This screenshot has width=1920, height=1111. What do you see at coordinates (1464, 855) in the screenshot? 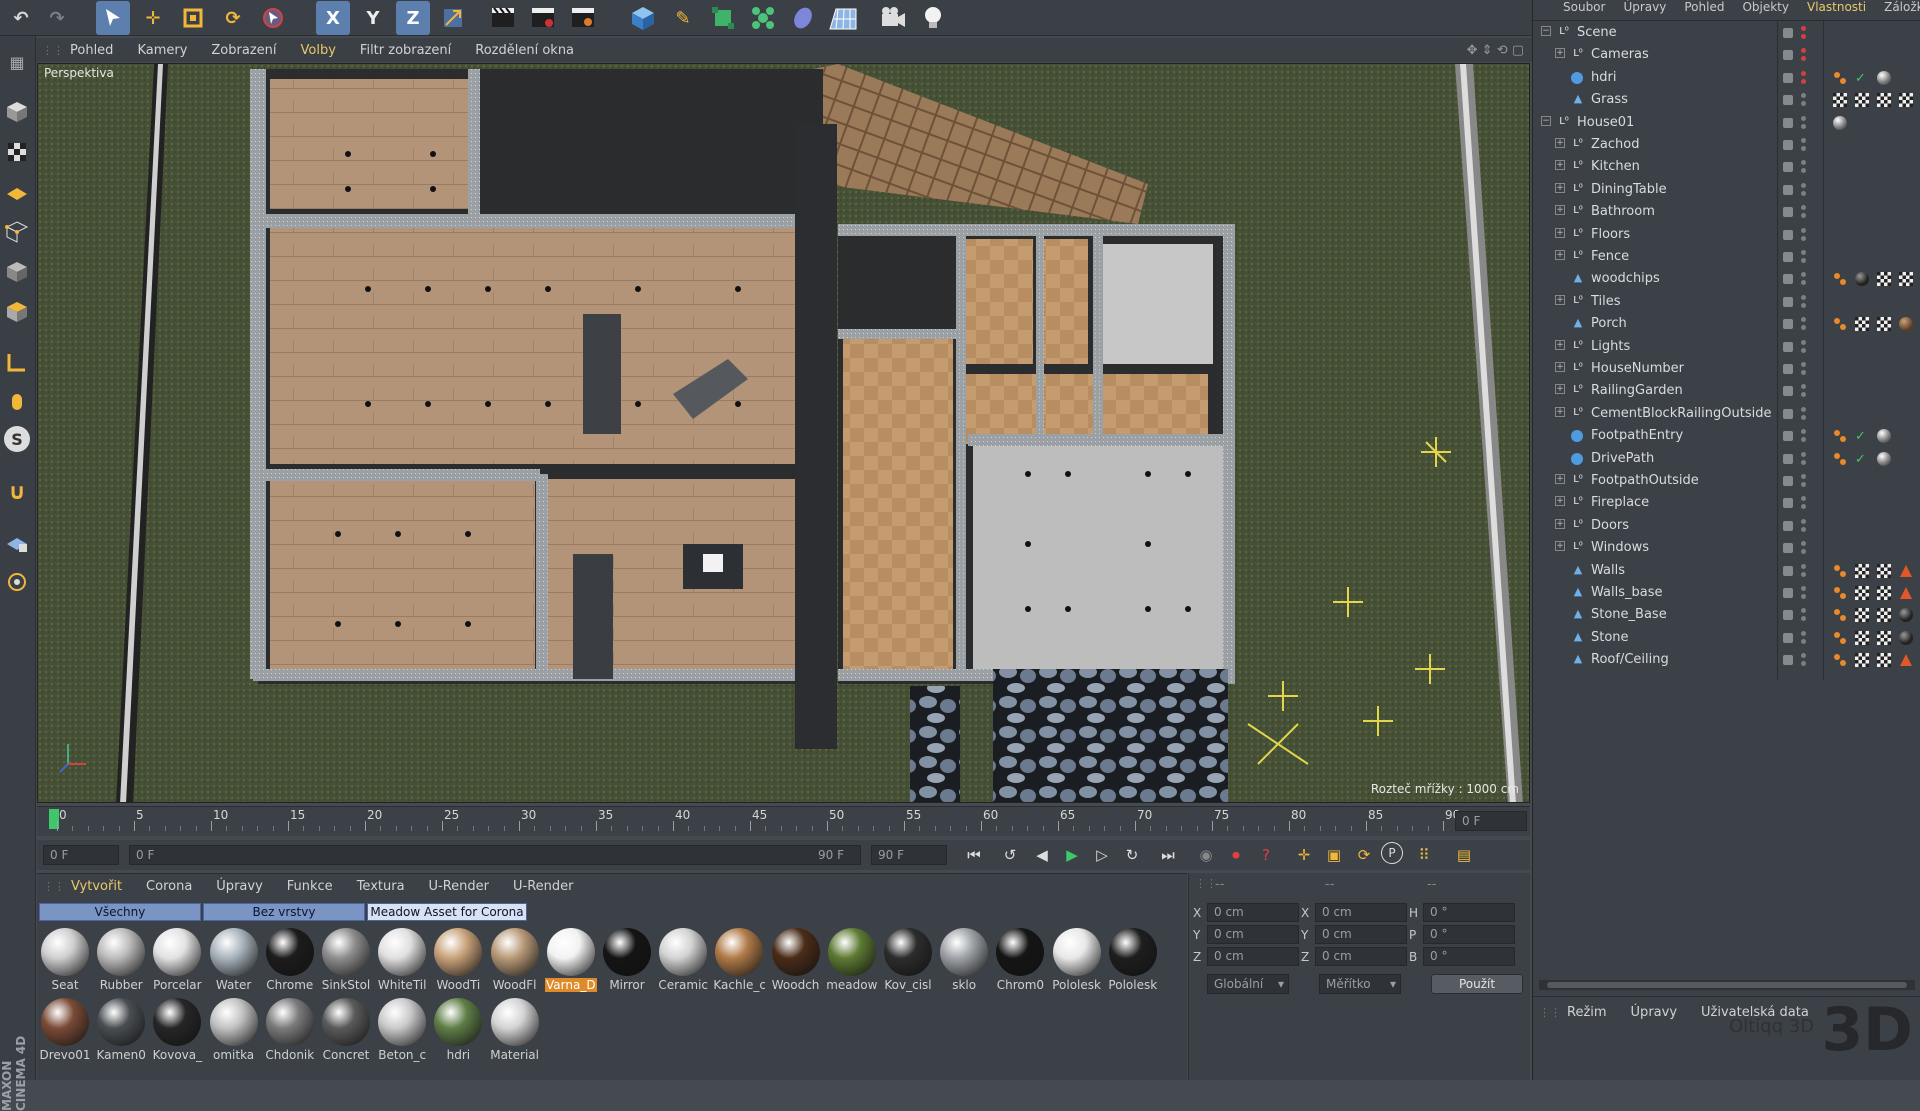
I see `timeline-window-icon: ▤` at bounding box center [1464, 855].